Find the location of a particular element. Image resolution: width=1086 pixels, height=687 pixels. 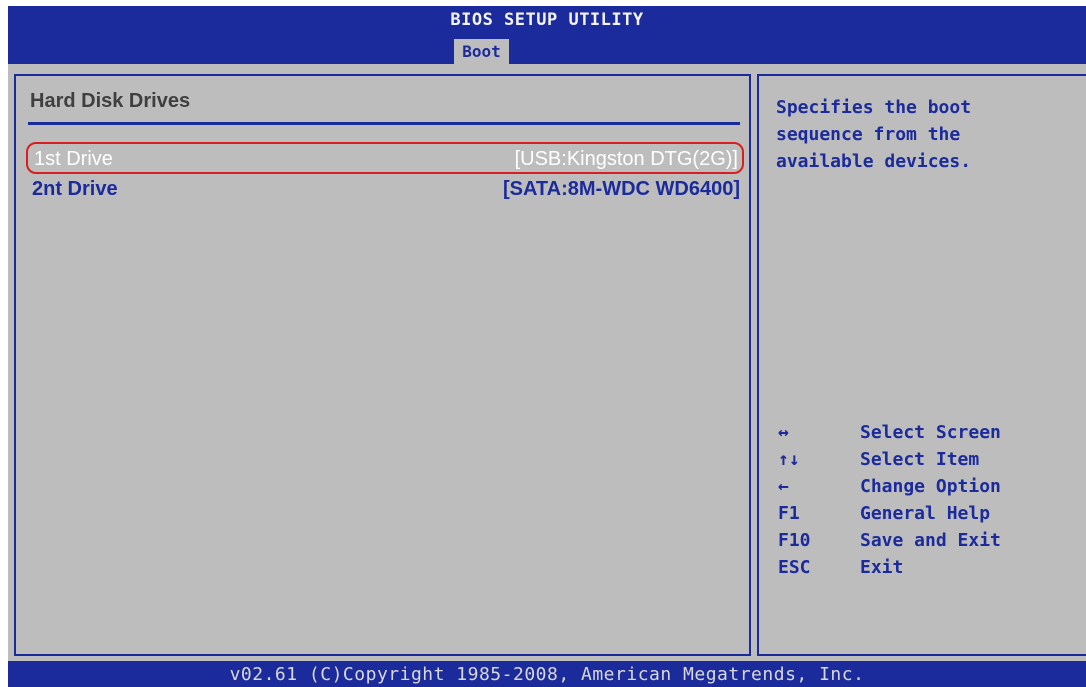

boot-drive-row-2nd: 2nt Drive [SATA:8M-WDC WD6400] is located at coordinates (385, 190).